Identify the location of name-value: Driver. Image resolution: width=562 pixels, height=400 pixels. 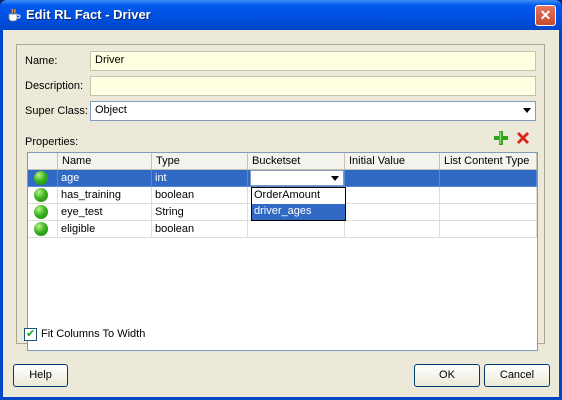
(110, 60).